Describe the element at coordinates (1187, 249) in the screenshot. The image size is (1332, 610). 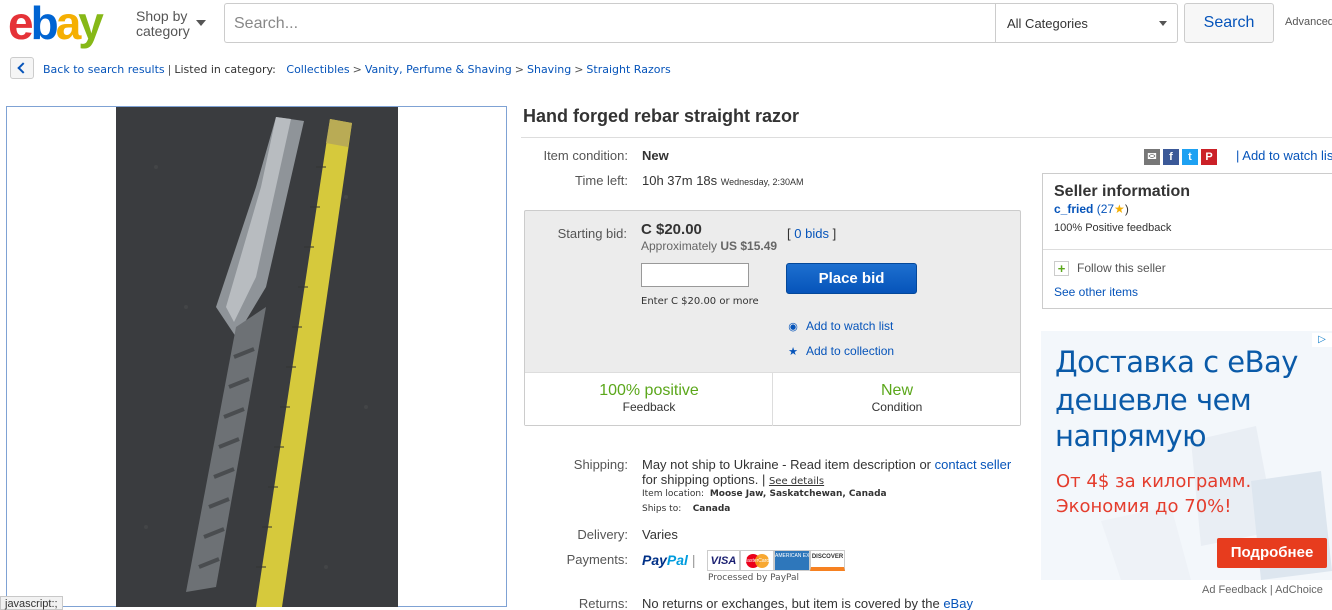
I see `seller-divider` at that location.